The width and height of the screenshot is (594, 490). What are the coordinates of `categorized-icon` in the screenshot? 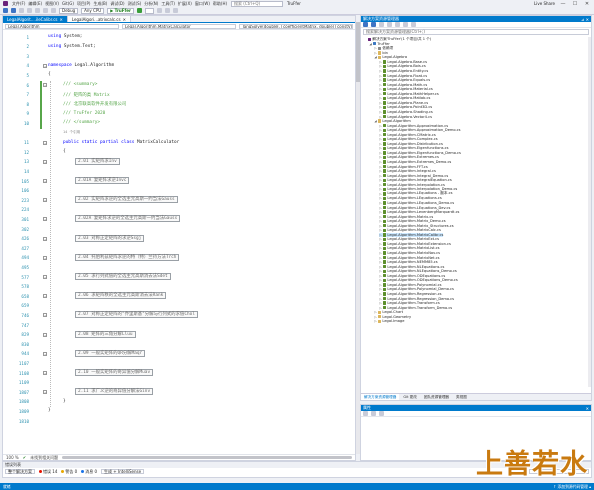 It's located at (365, 413).